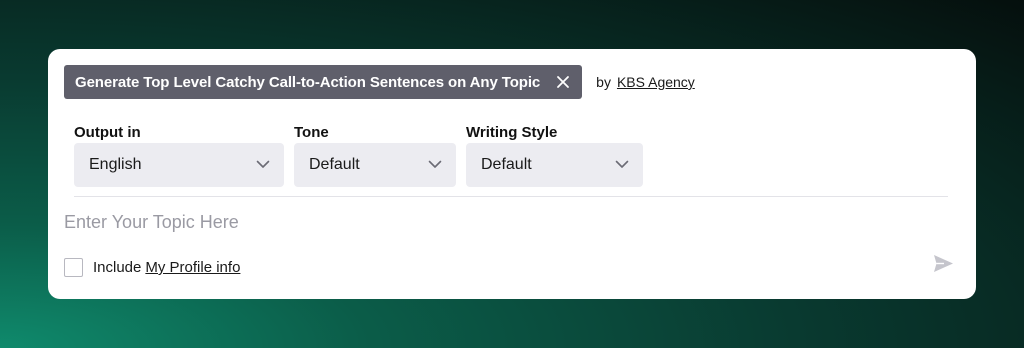 This screenshot has width=1024, height=348. I want to click on include-profile-checkbox, so click(73, 267).